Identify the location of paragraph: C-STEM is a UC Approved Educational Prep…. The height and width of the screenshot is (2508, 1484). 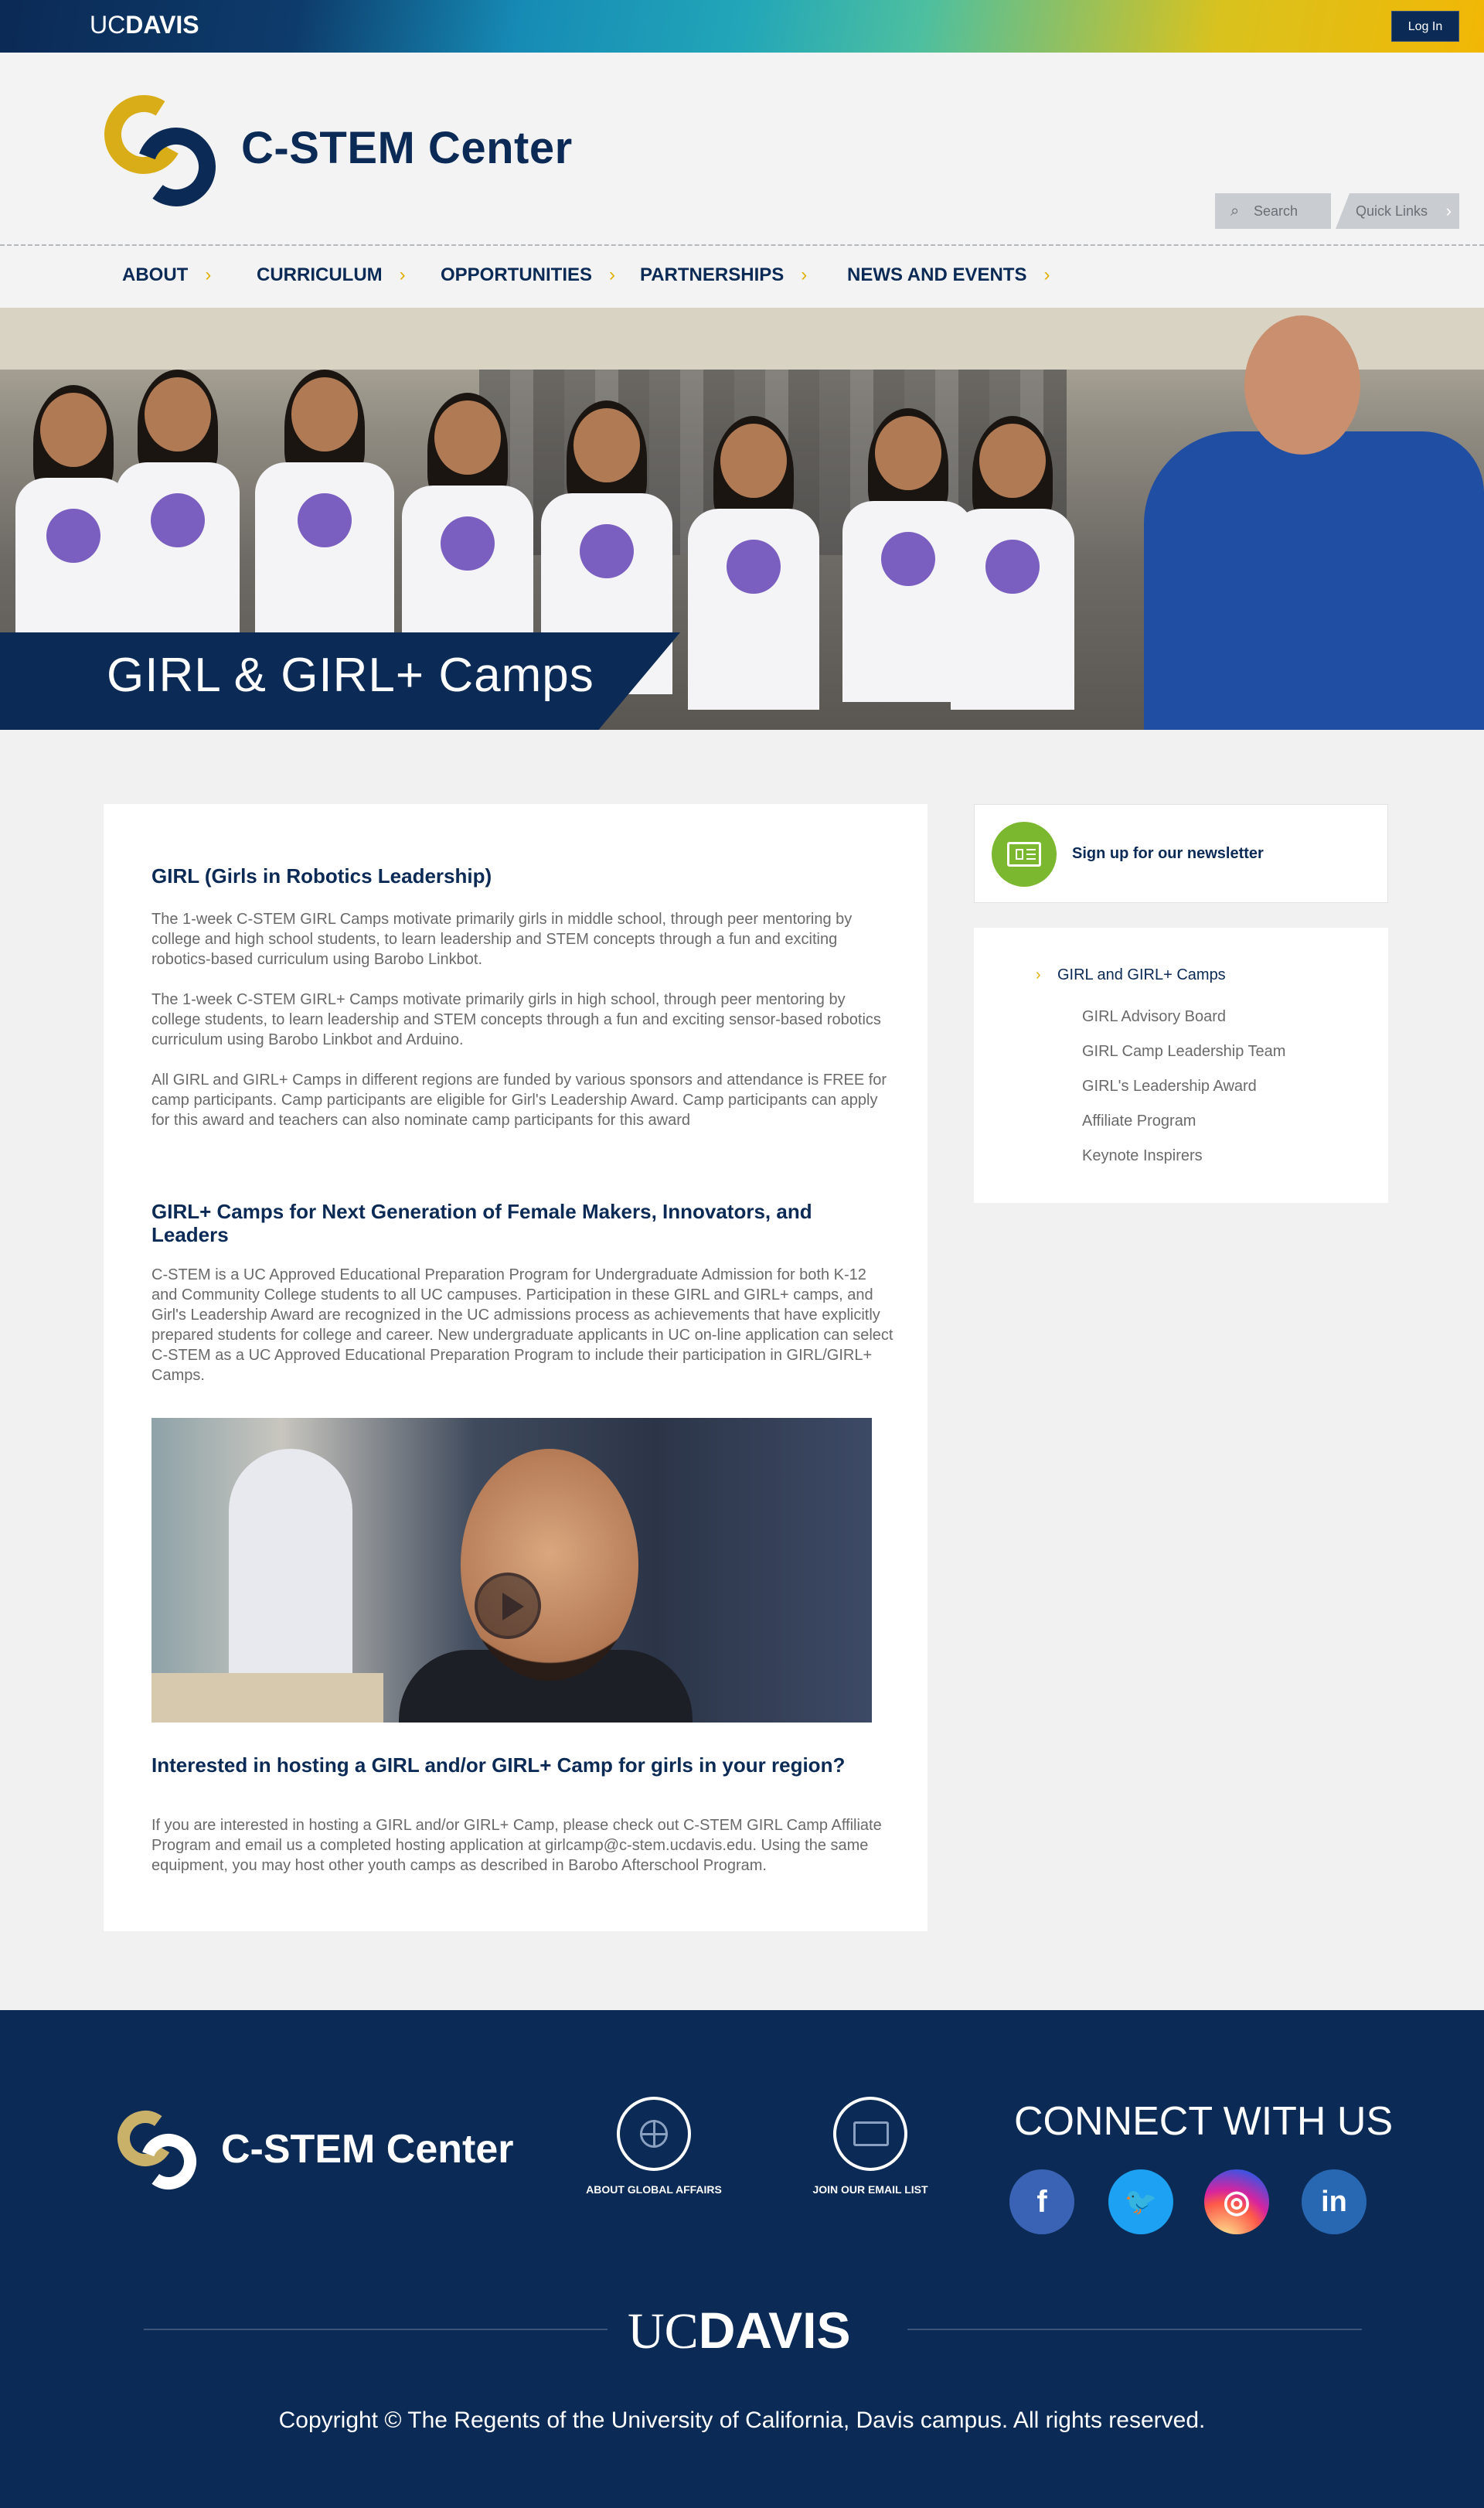
(522, 1325).